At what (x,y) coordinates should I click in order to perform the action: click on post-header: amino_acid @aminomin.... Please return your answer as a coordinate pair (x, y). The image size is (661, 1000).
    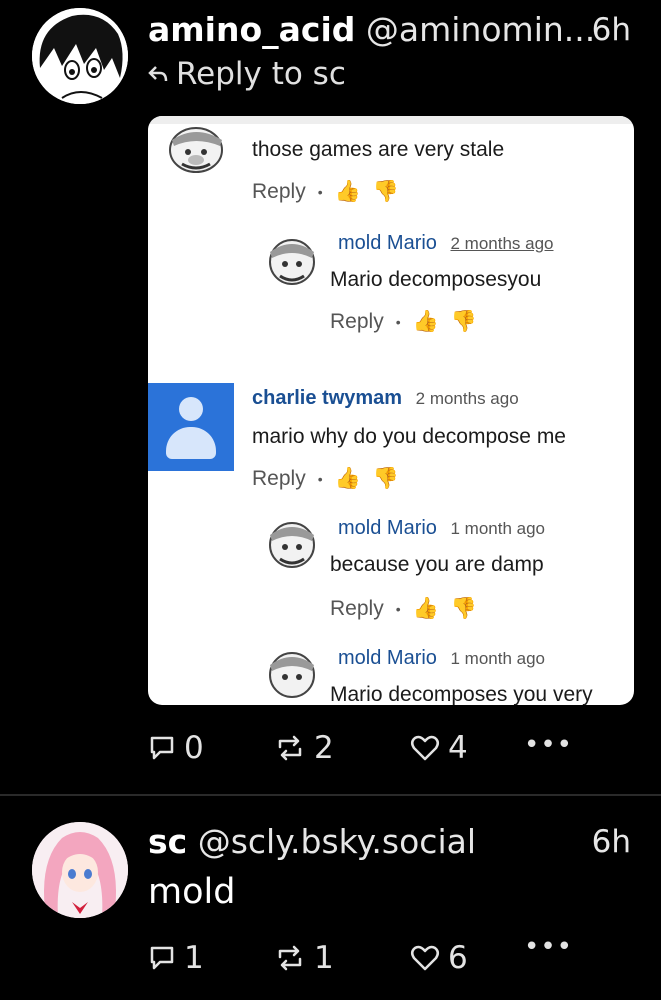
    Looking at the image, I should click on (371, 30).